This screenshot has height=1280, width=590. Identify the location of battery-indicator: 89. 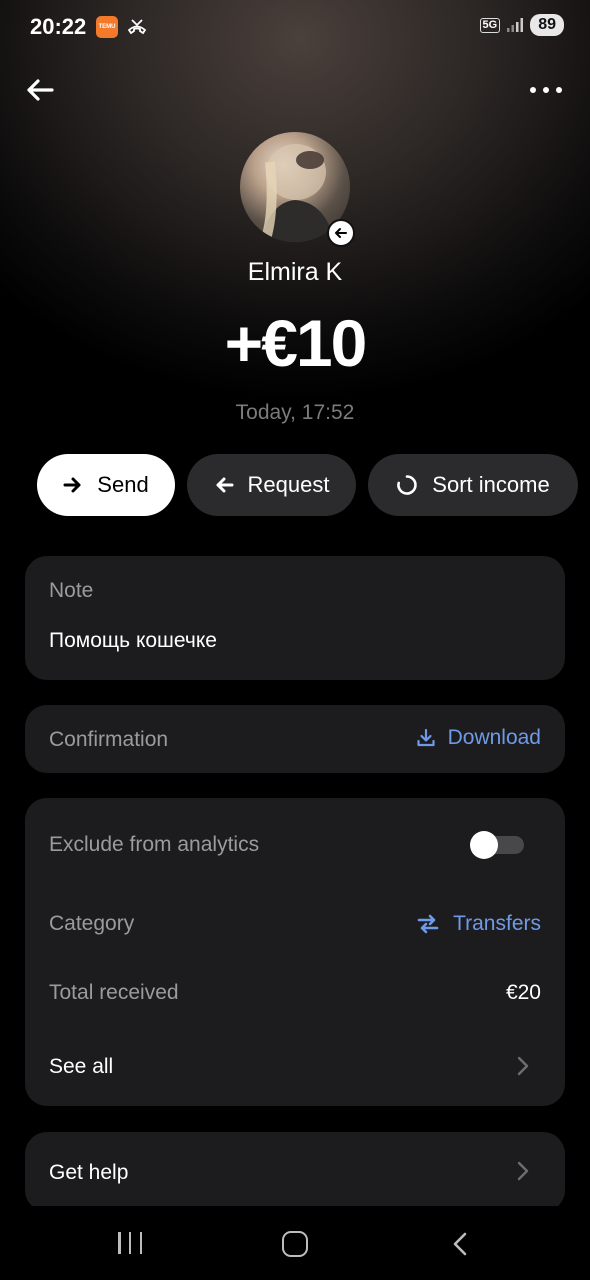
(547, 25).